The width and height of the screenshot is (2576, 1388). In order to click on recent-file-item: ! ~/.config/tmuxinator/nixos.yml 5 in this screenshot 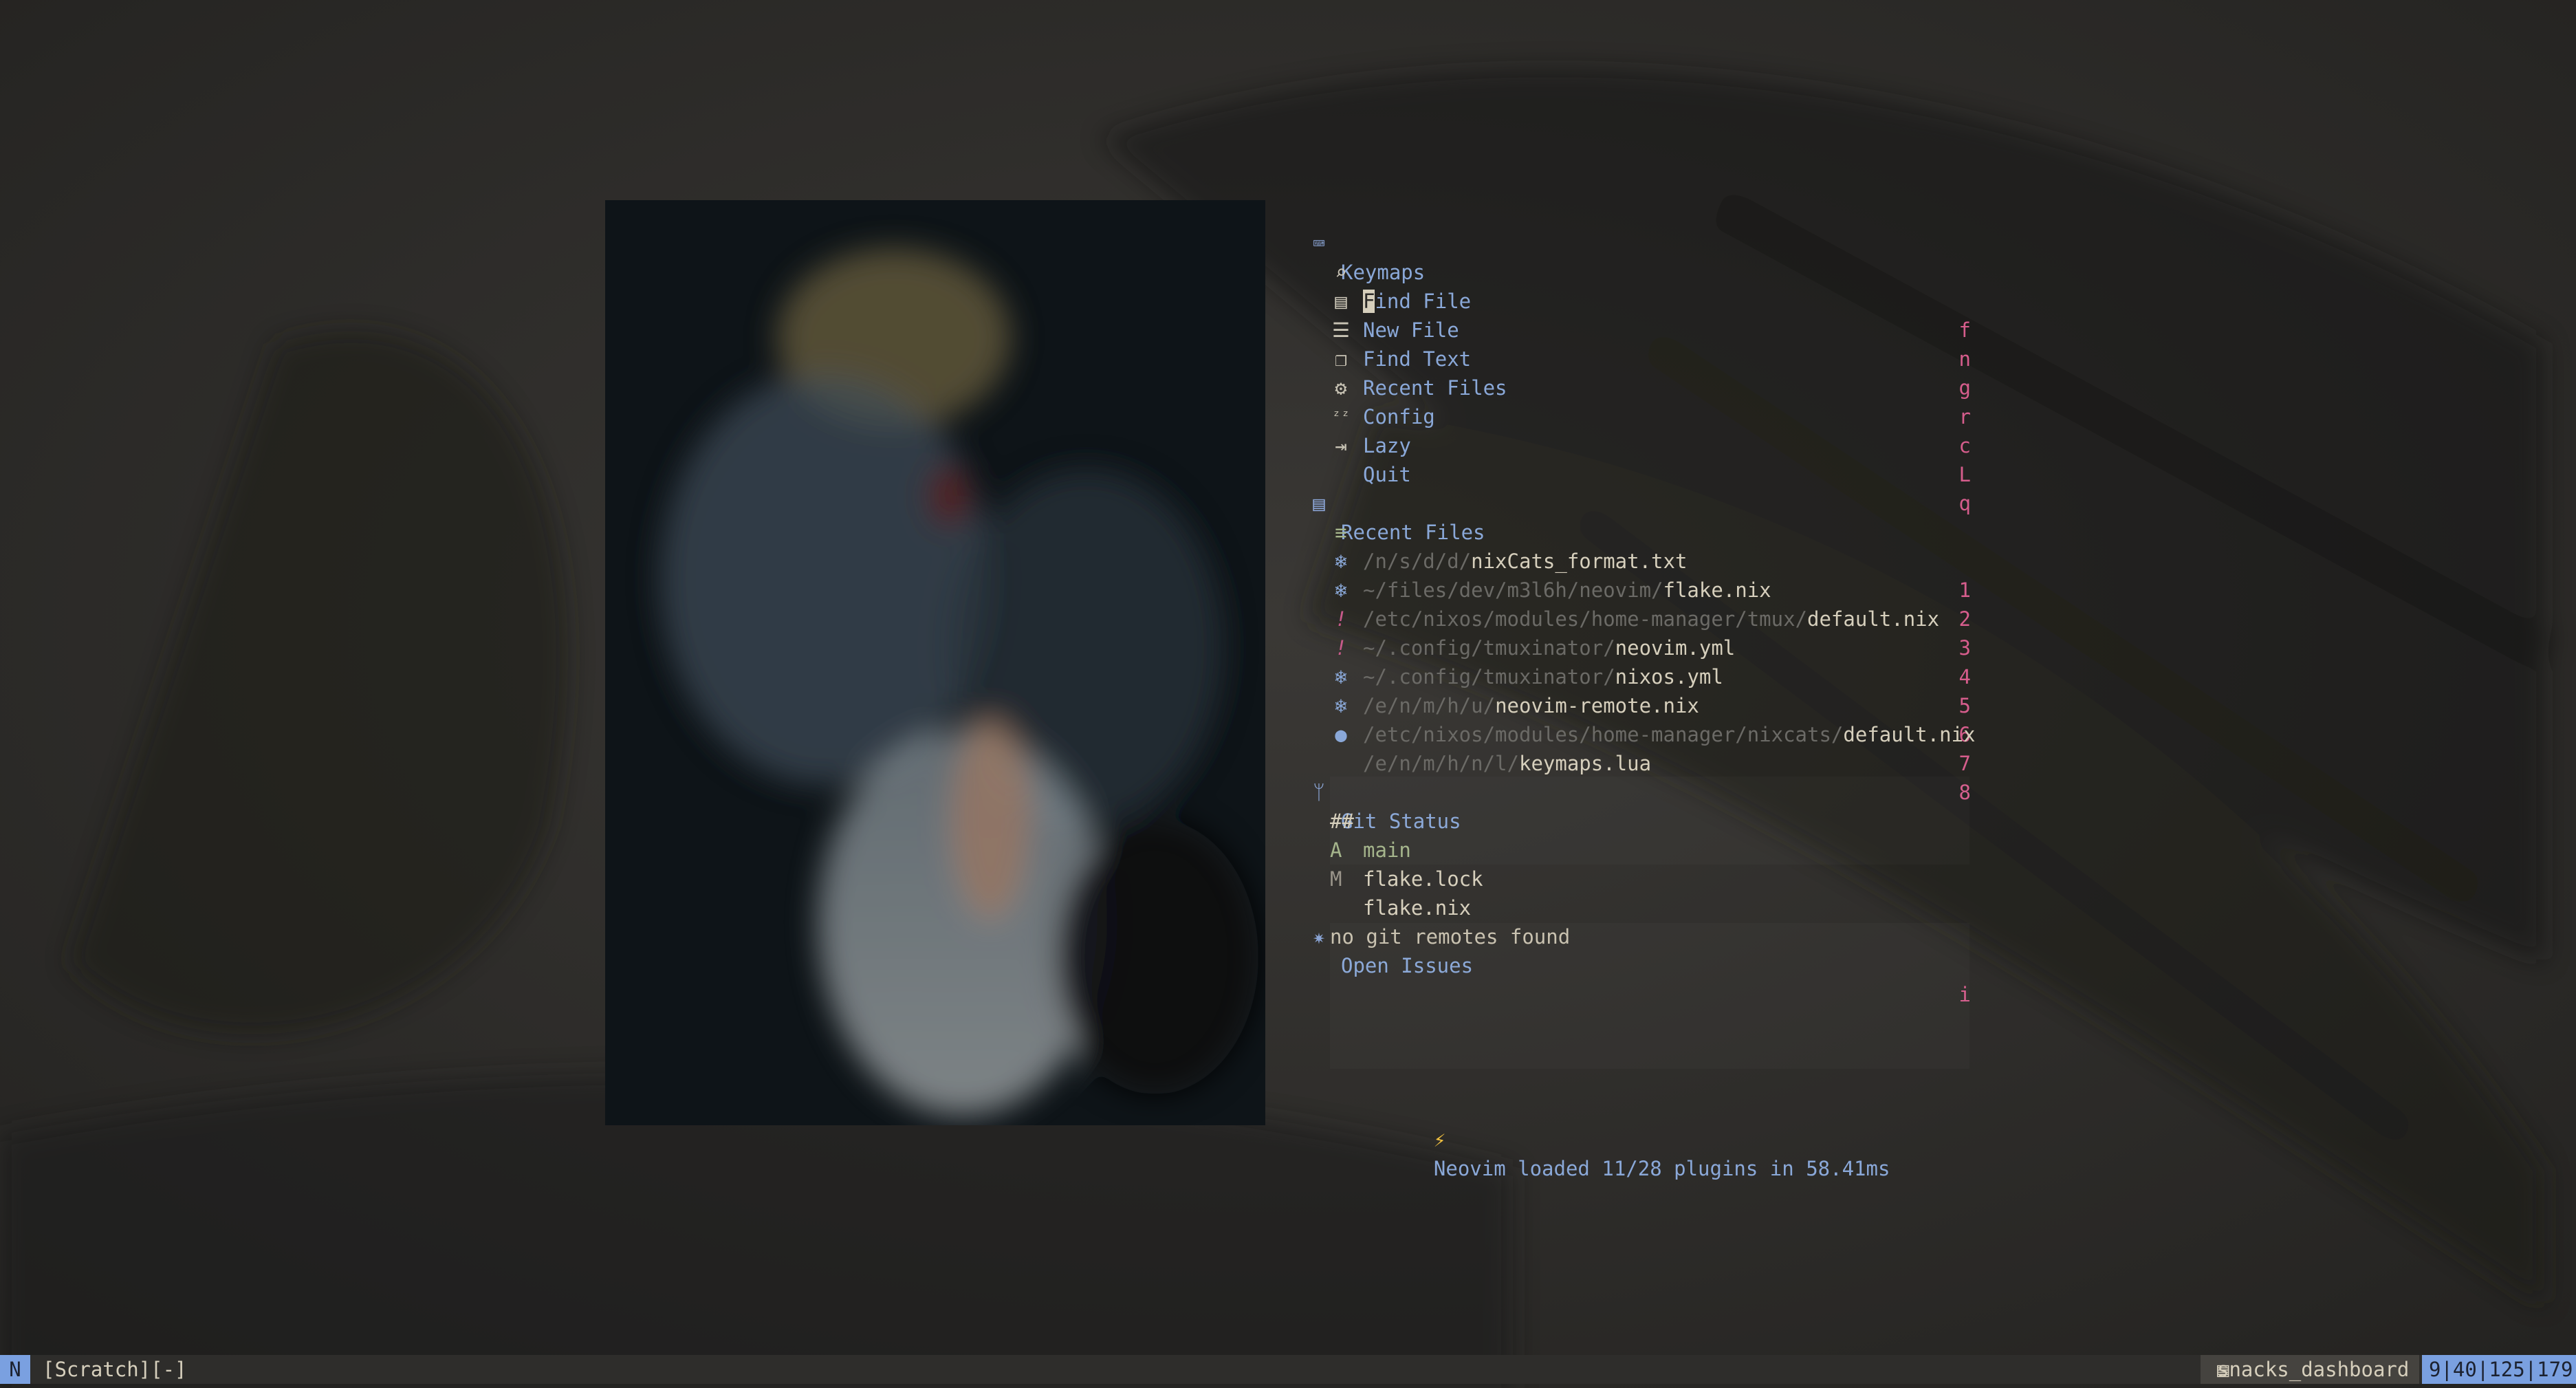, I will do `click(1288, 661)`.